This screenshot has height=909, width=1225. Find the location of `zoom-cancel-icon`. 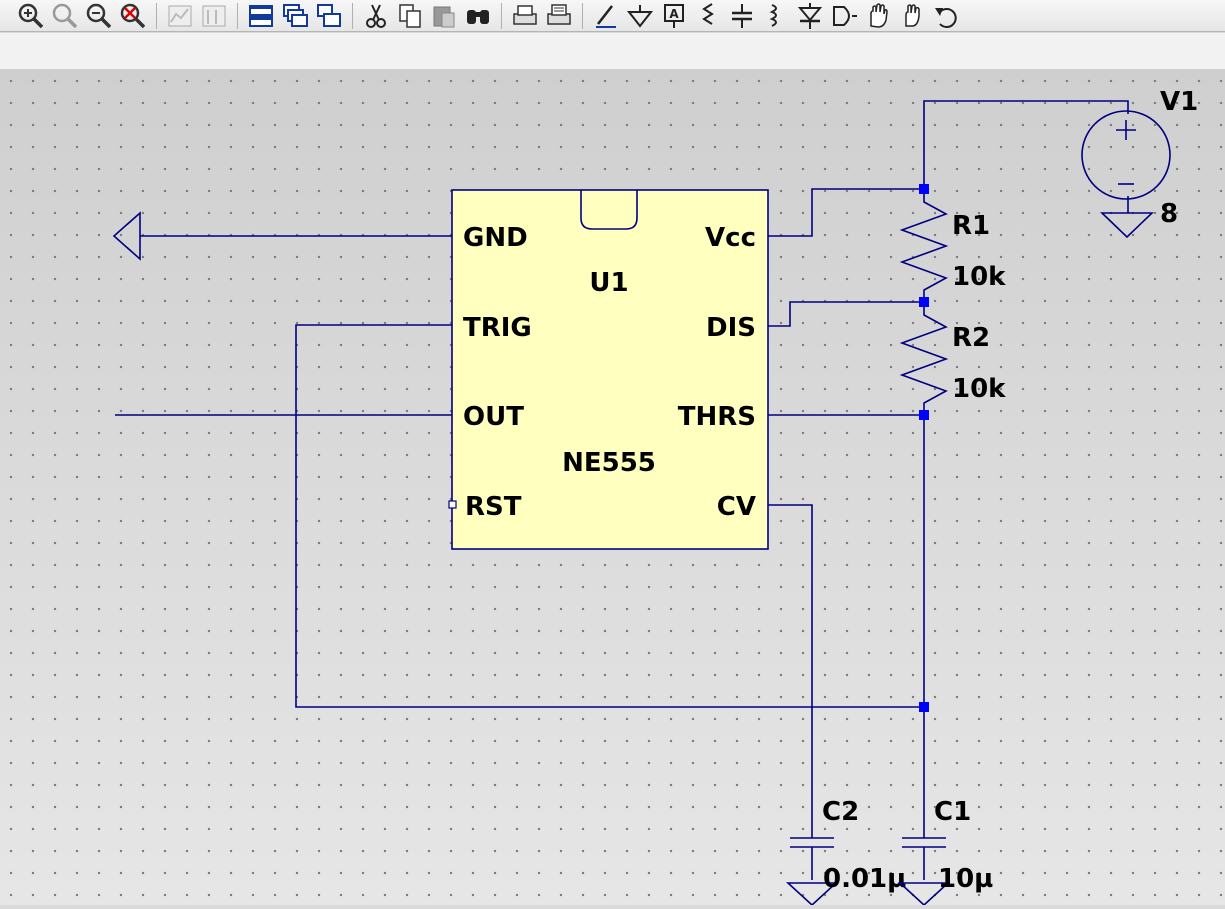

zoom-cancel-icon is located at coordinates (133, 16).